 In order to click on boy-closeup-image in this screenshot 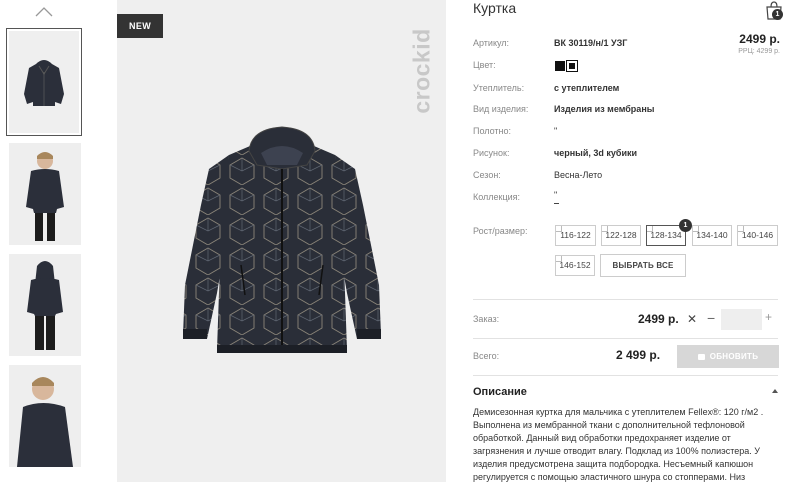, I will do `click(45, 416)`.